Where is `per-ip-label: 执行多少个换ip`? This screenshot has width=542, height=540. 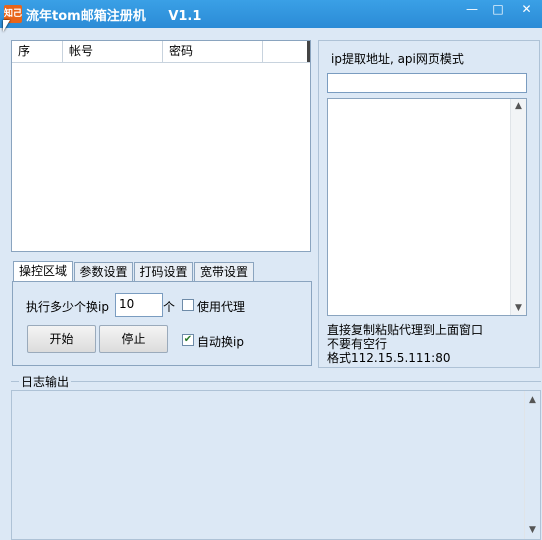 per-ip-label: 执行多少个换ip is located at coordinates (67, 307).